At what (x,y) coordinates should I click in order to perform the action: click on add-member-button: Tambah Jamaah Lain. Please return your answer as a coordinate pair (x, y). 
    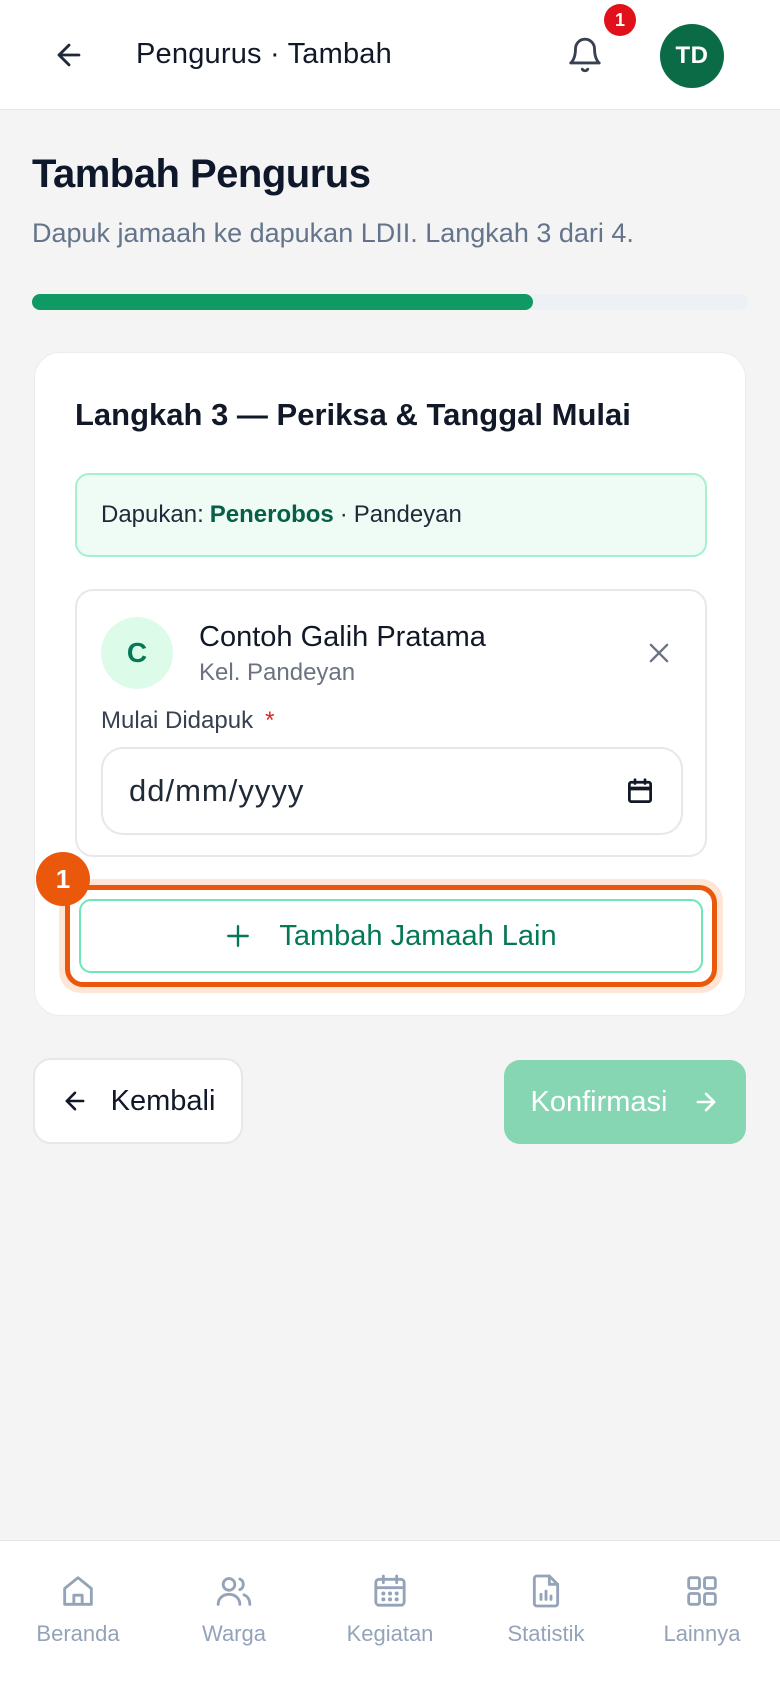
    Looking at the image, I should click on (391, 936).